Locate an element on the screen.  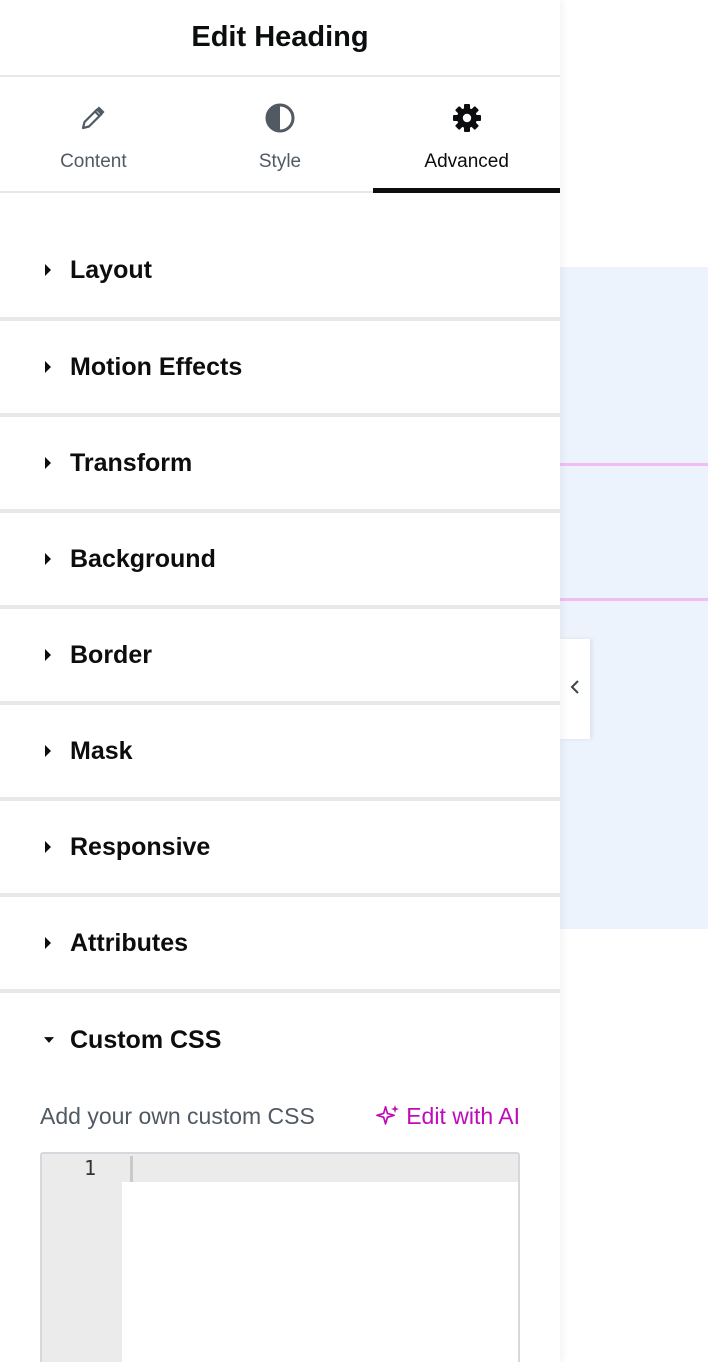
section-layout: Layout is located at coordinates (280, 272).